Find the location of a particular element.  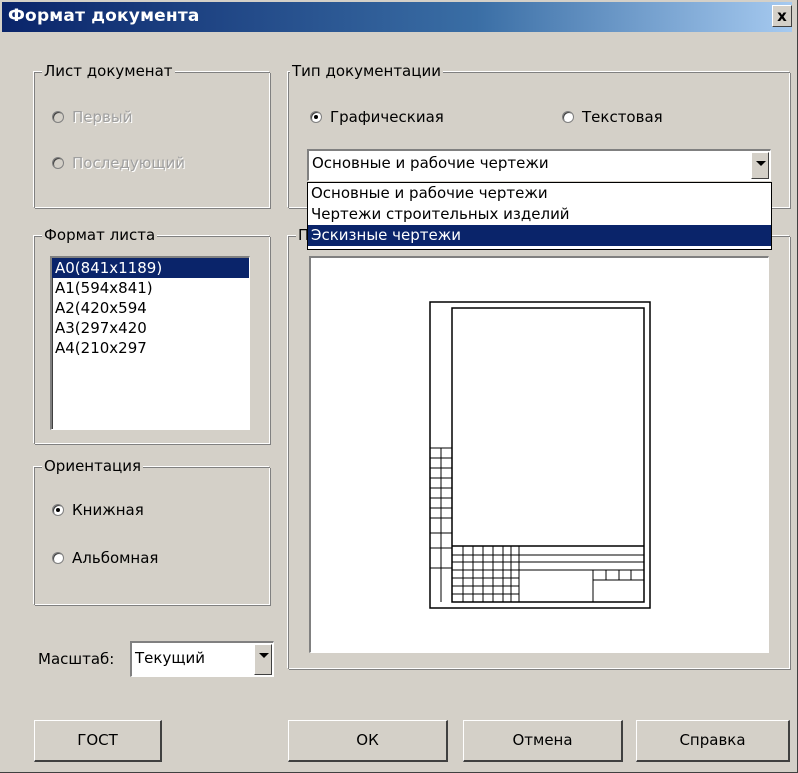

radio-first: Первый is located at coordinates (92, 117).